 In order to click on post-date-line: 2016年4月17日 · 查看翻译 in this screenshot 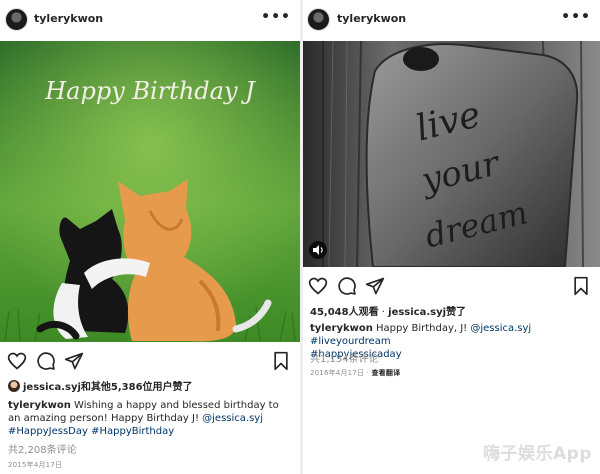, I will do `click(355, 373)`.